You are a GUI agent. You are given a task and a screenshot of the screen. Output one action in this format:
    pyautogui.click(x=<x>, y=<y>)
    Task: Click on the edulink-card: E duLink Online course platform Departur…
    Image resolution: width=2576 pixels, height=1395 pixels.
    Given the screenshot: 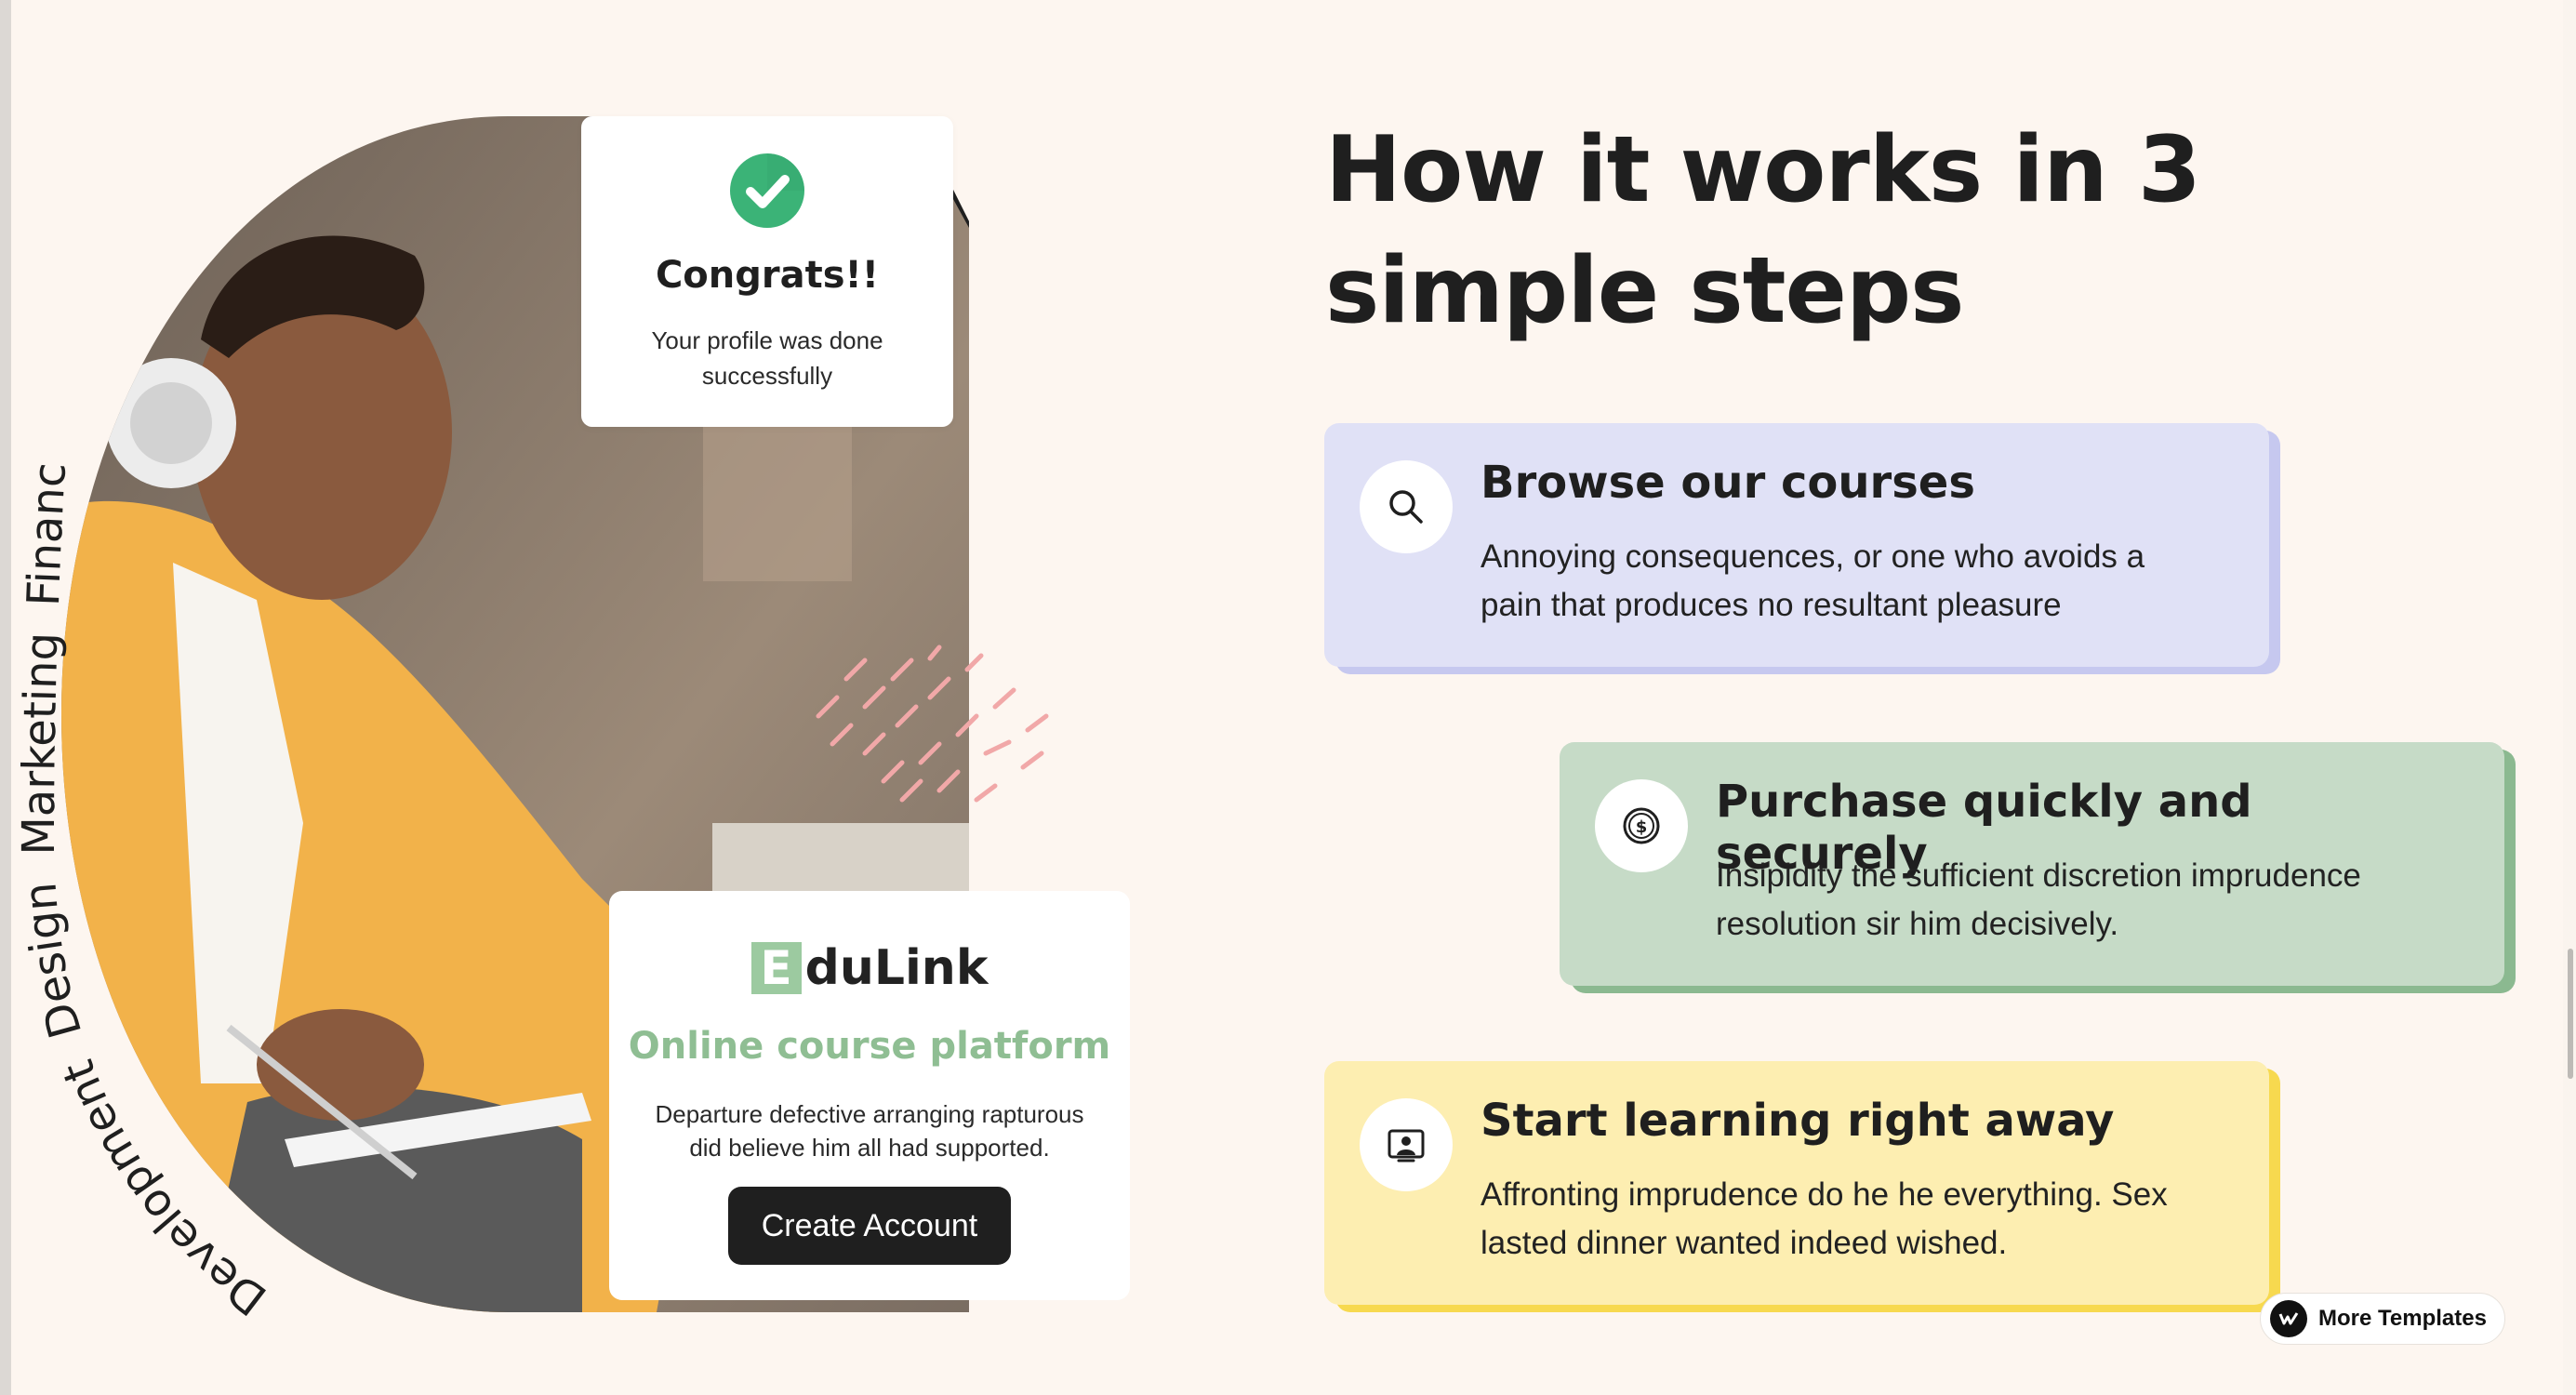 What is the action you would take?
    pyautogui.click(x=869, y=1095)
    